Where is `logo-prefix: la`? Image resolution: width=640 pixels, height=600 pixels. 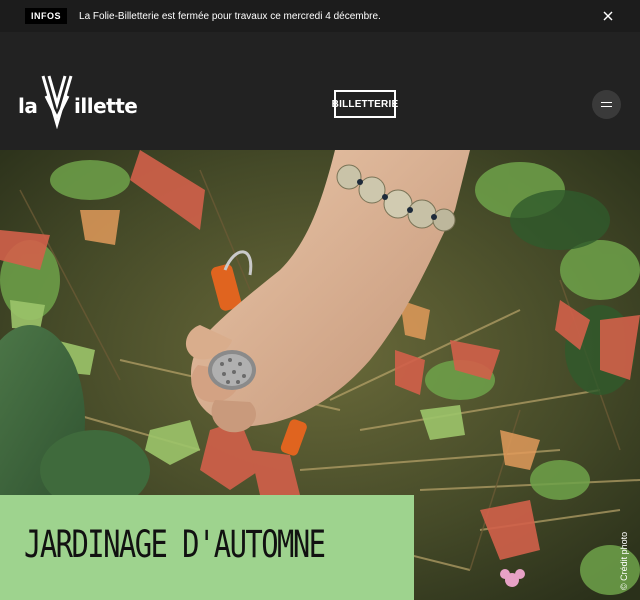 logo-prefix: la is located at coordinates (28, 106).